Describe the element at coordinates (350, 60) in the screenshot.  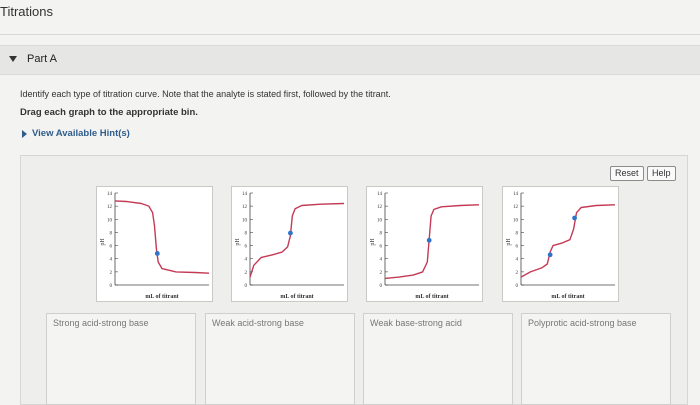
I see `part-a-header` at that location.